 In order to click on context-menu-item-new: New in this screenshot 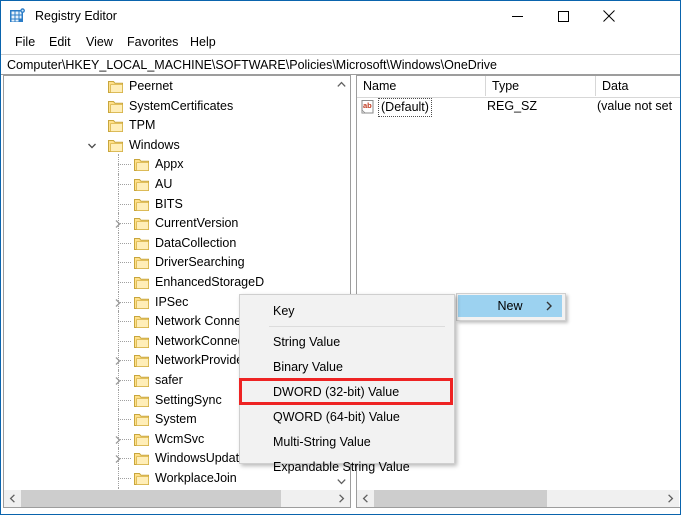, I will do `click(510, 306)`.